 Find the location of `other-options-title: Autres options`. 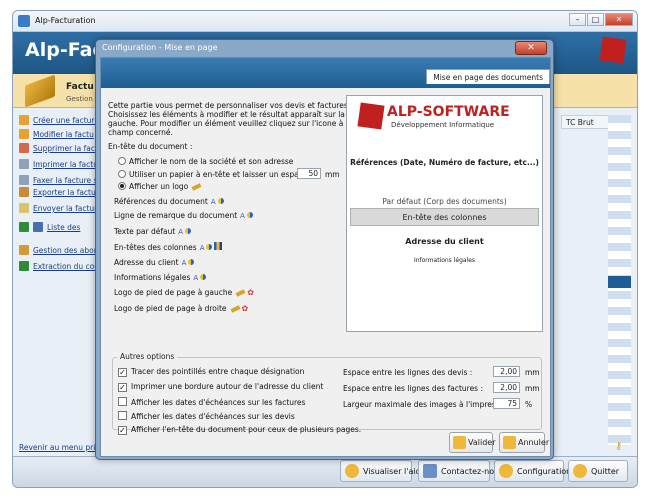

other-options-title: Autres options is located at coordinates (147, 356).